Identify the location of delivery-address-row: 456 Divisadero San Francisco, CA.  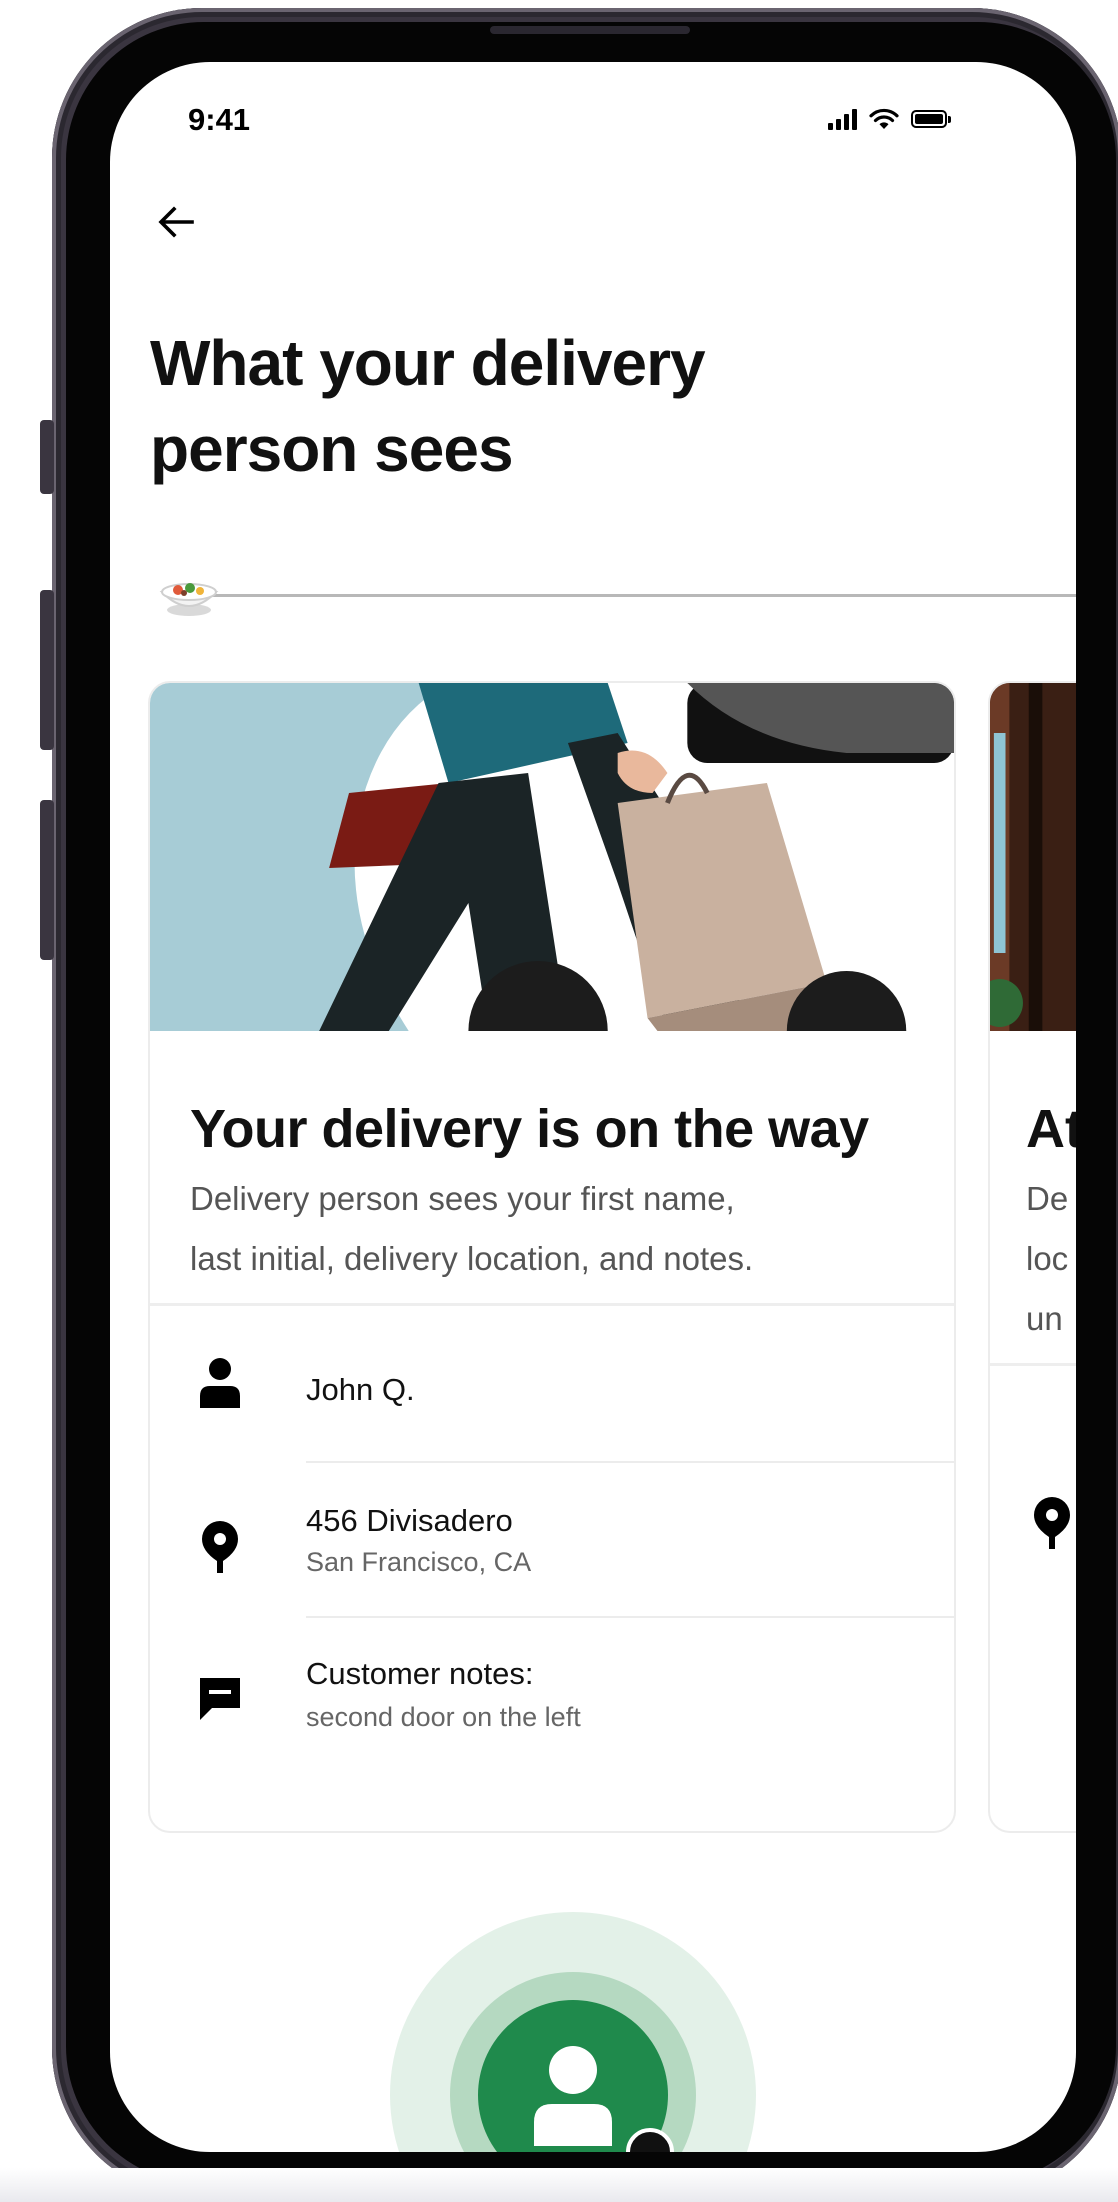
(552, 1540).